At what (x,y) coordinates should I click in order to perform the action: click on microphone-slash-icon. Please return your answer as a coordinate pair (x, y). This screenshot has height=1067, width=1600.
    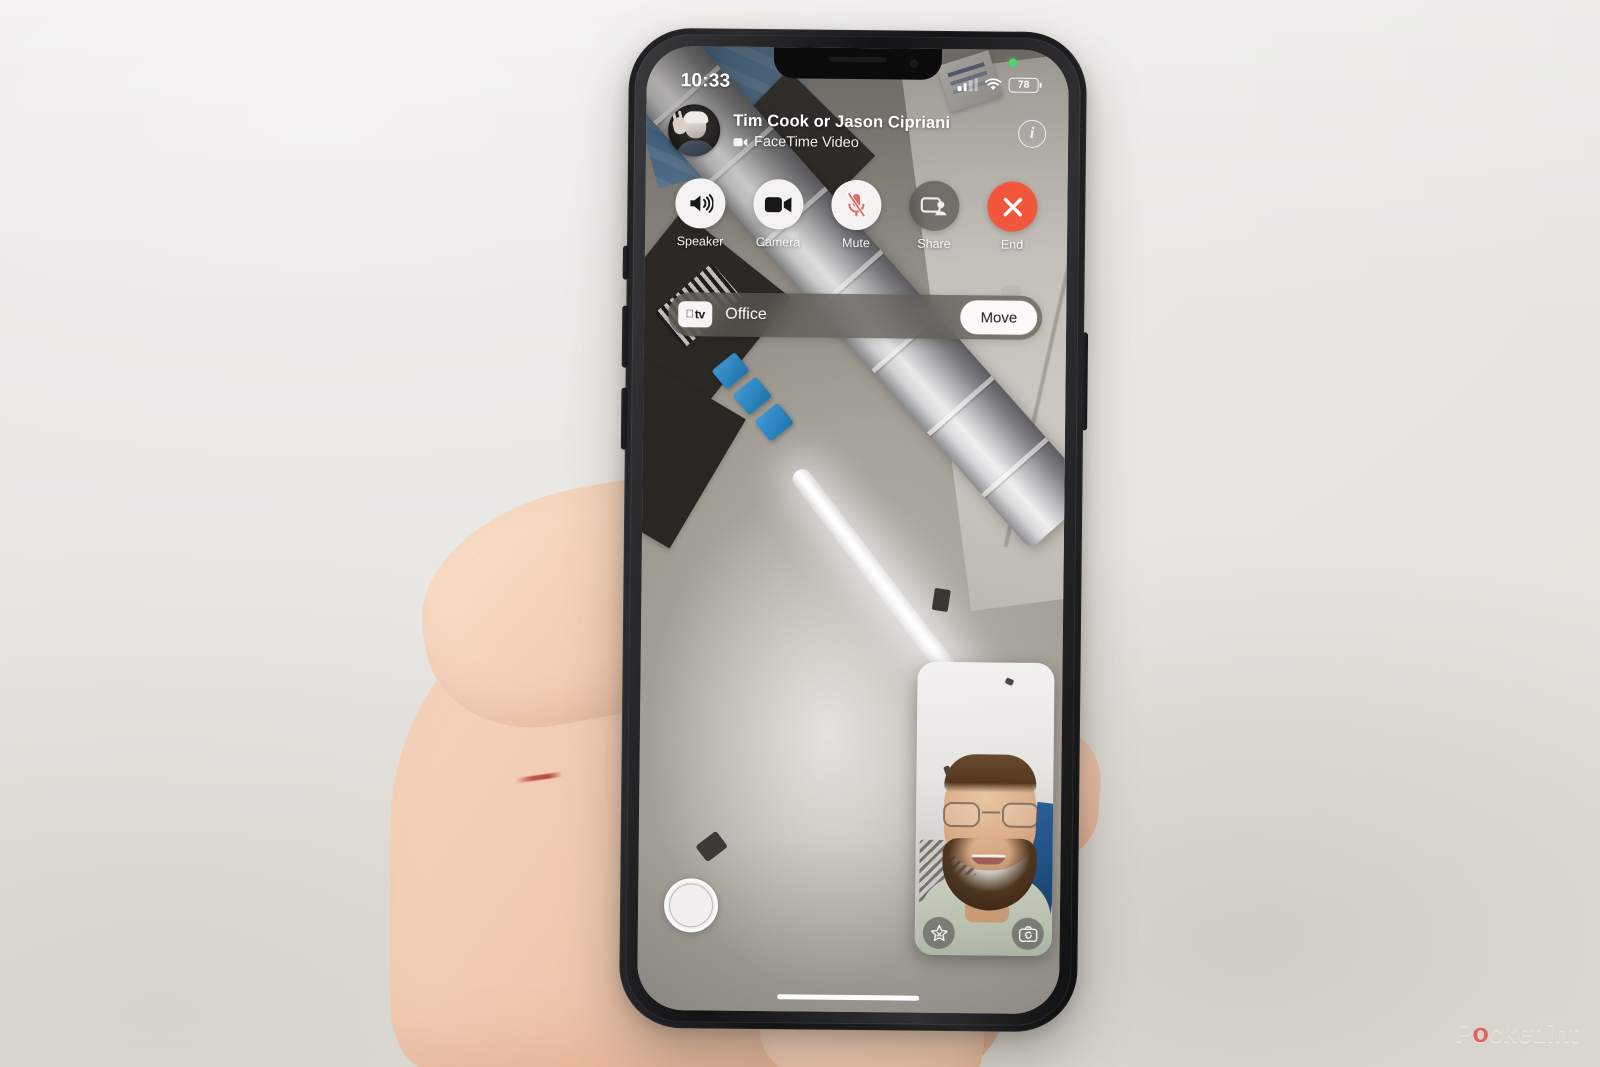
    Looking at the image, I should click on (856, 205).